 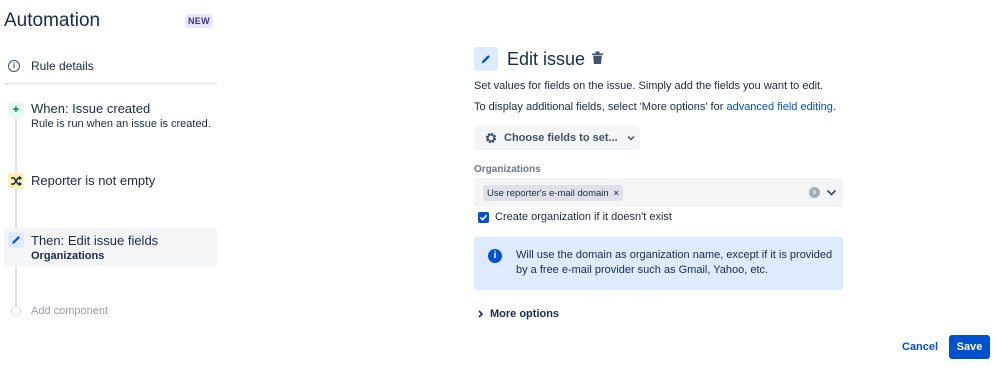 What do you see at coordinates (548, 193) in the screenshot?
I see `tag-label: Use reporter's e-mail domain` at bounding box center [548, 193].